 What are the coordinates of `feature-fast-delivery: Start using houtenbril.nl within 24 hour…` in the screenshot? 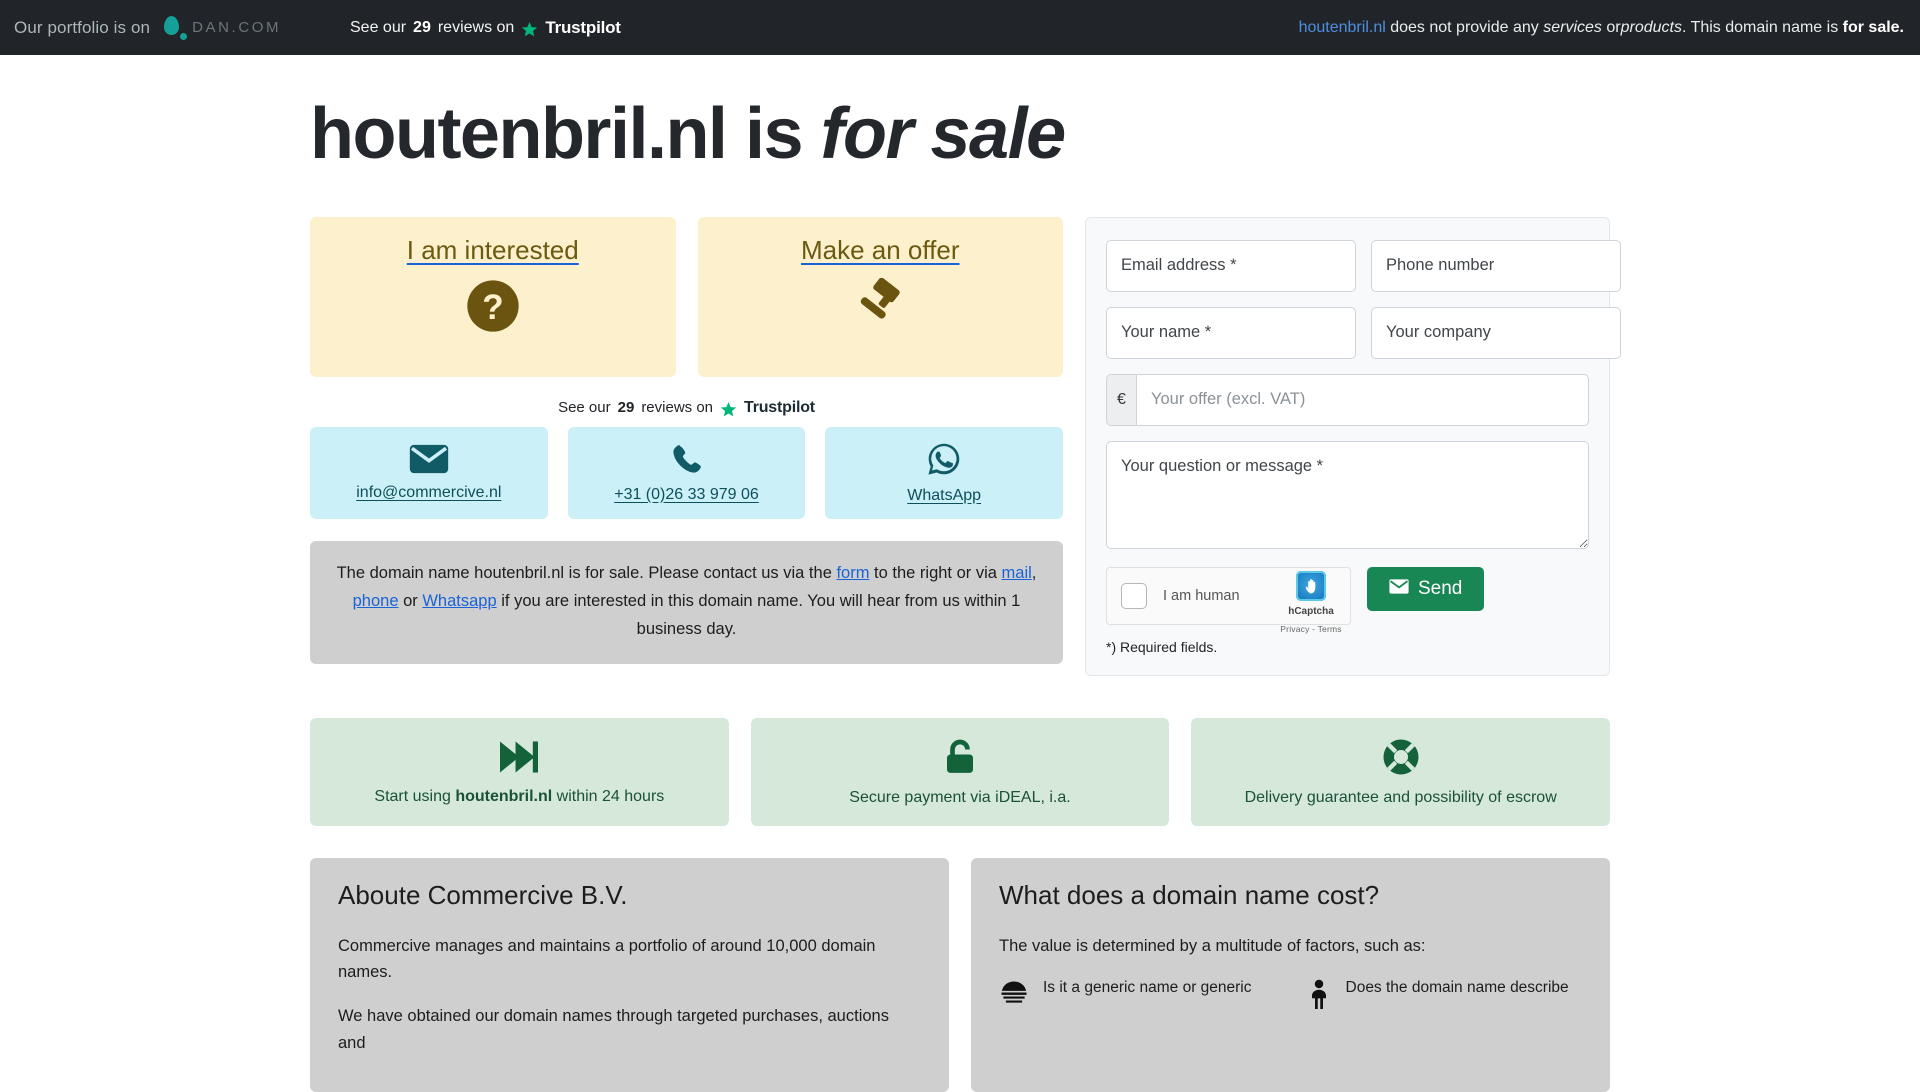 It's located at (519, 771).